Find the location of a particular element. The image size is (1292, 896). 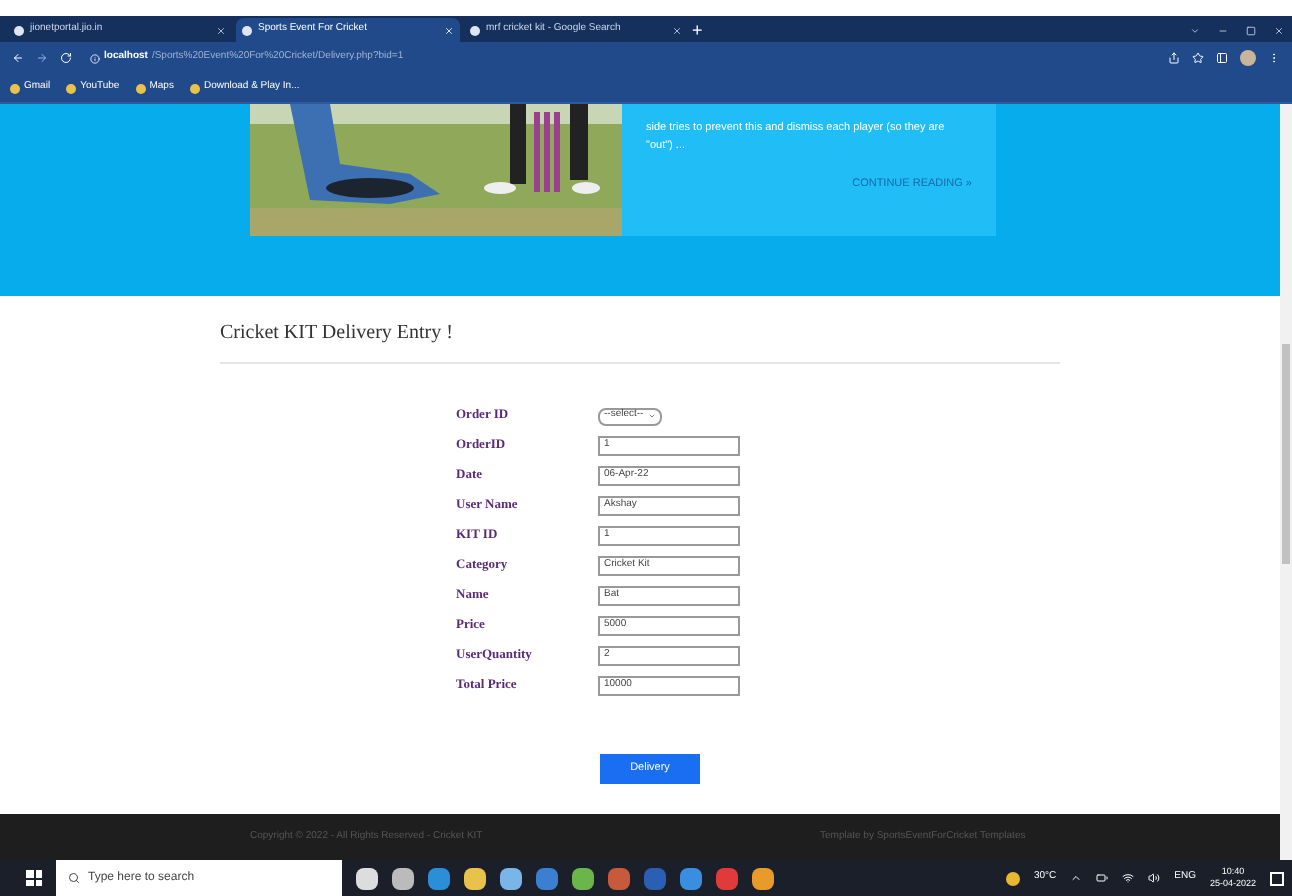

info-icon is located at coordinates (95, 58).